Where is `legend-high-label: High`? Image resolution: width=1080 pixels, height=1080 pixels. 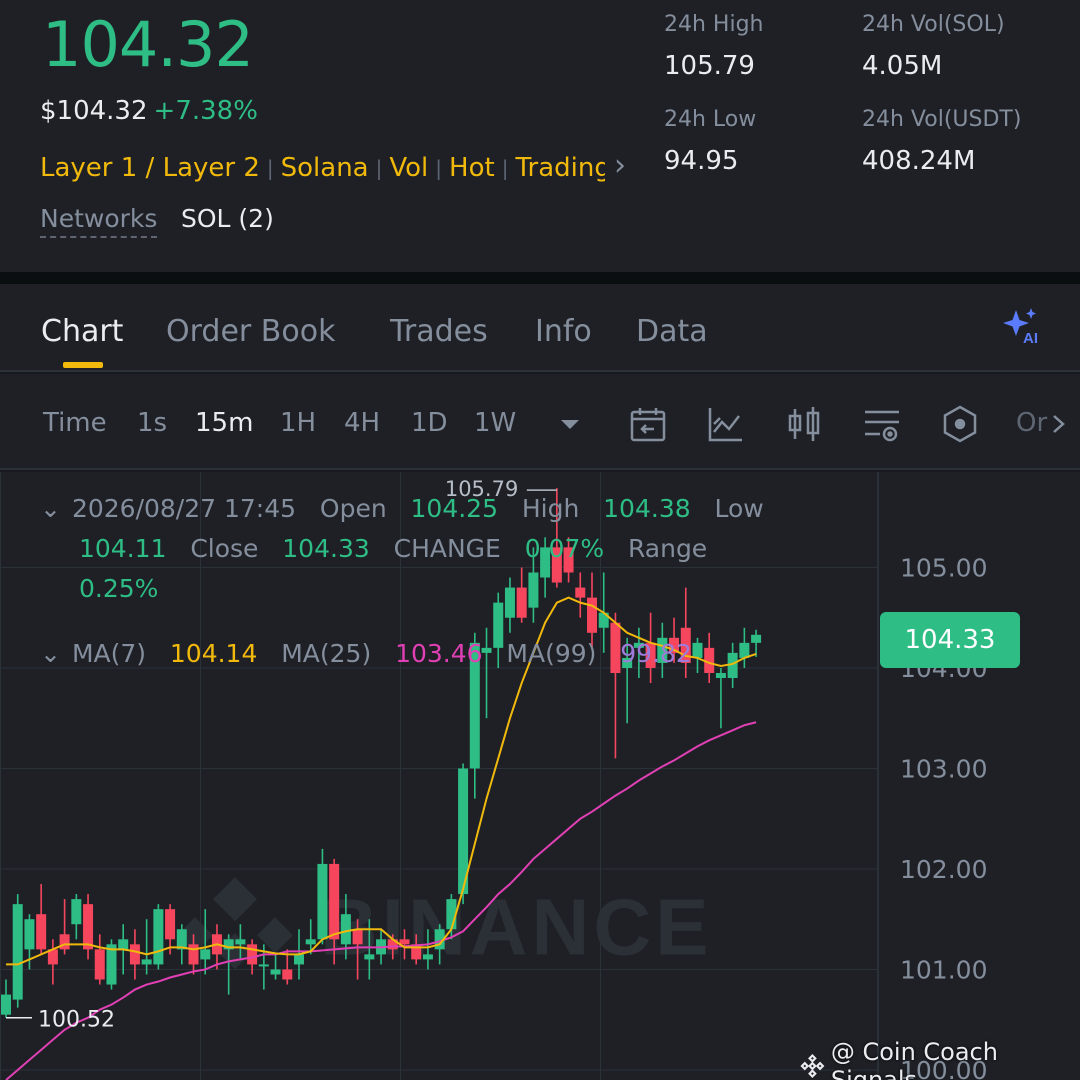
legend-high-label: High is located at coordinates (550, 508).